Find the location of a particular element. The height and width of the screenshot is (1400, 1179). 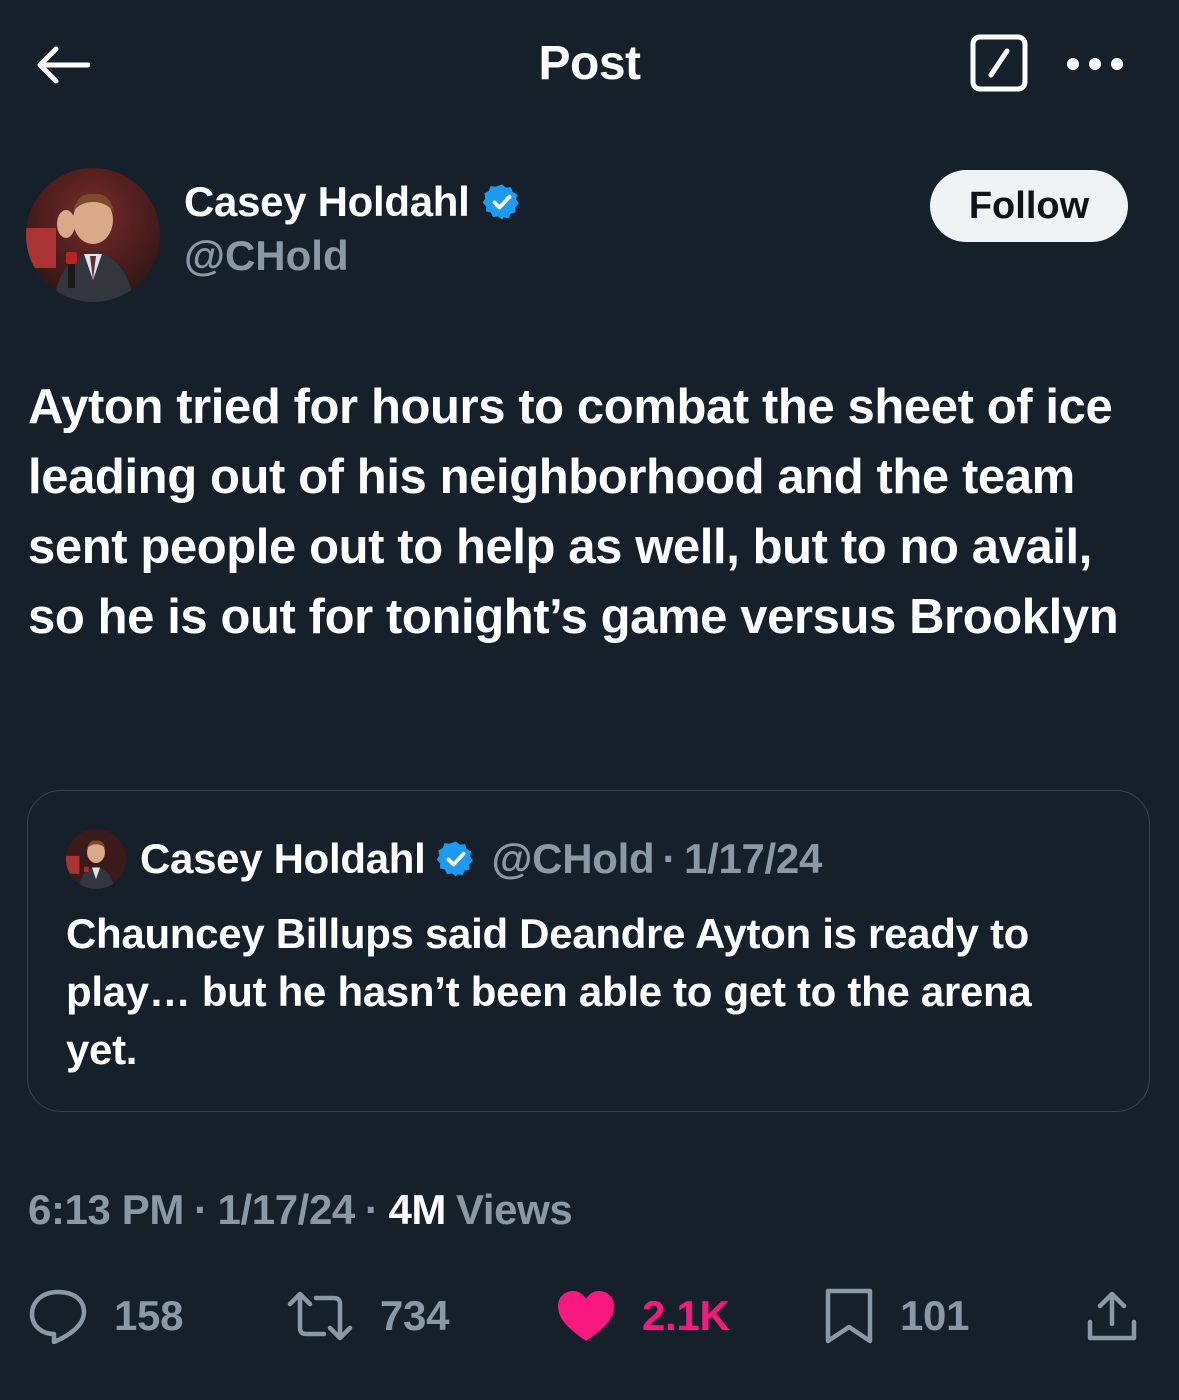

post-meta: 6:13 PM · 1/17/24 · 4M Views is located at coordinates (300, 1210).